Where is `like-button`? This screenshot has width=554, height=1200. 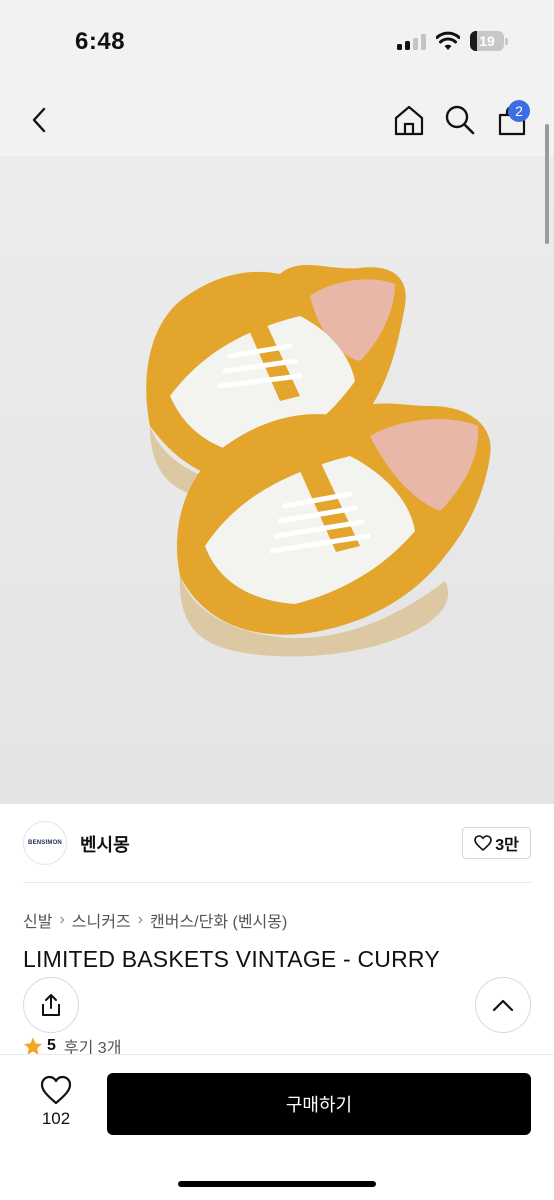 like-button is located at coordinates (56, 1090).